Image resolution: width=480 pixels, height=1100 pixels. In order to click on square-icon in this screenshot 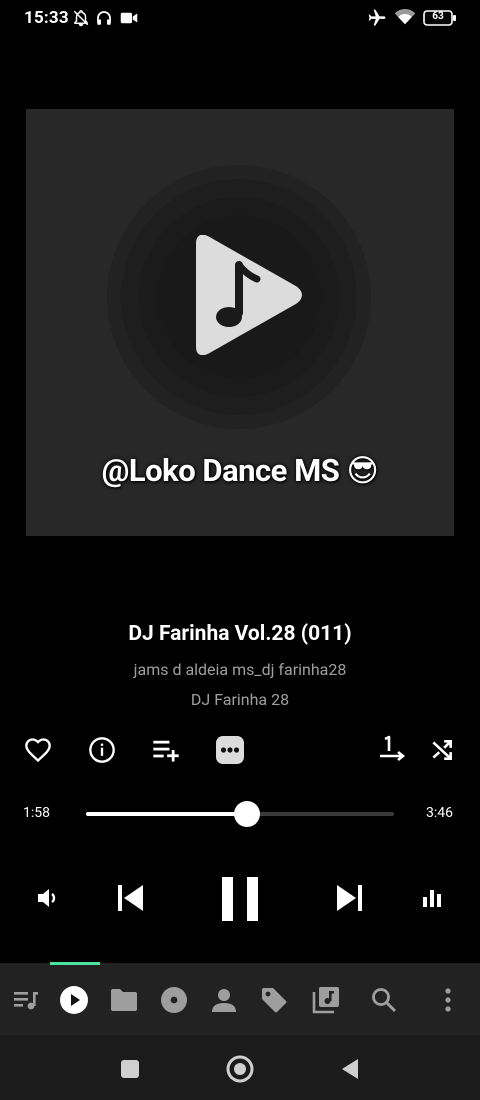, I will do `click(130, 1069)`.